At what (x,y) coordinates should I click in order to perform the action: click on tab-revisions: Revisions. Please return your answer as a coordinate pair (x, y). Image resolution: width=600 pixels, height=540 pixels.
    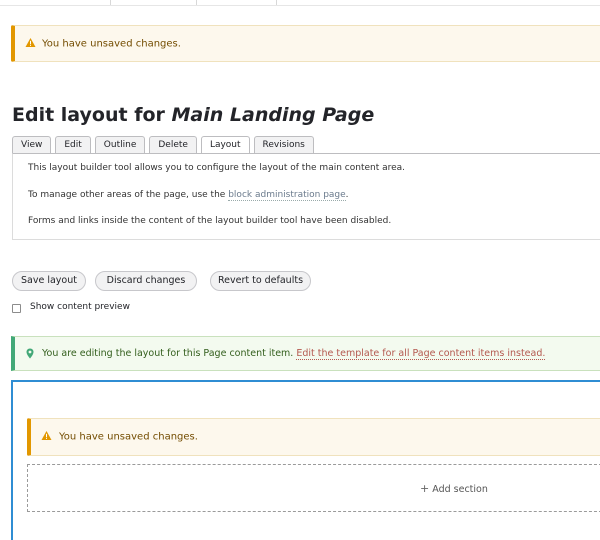
    Looking at the image, I should click on (283, 144).